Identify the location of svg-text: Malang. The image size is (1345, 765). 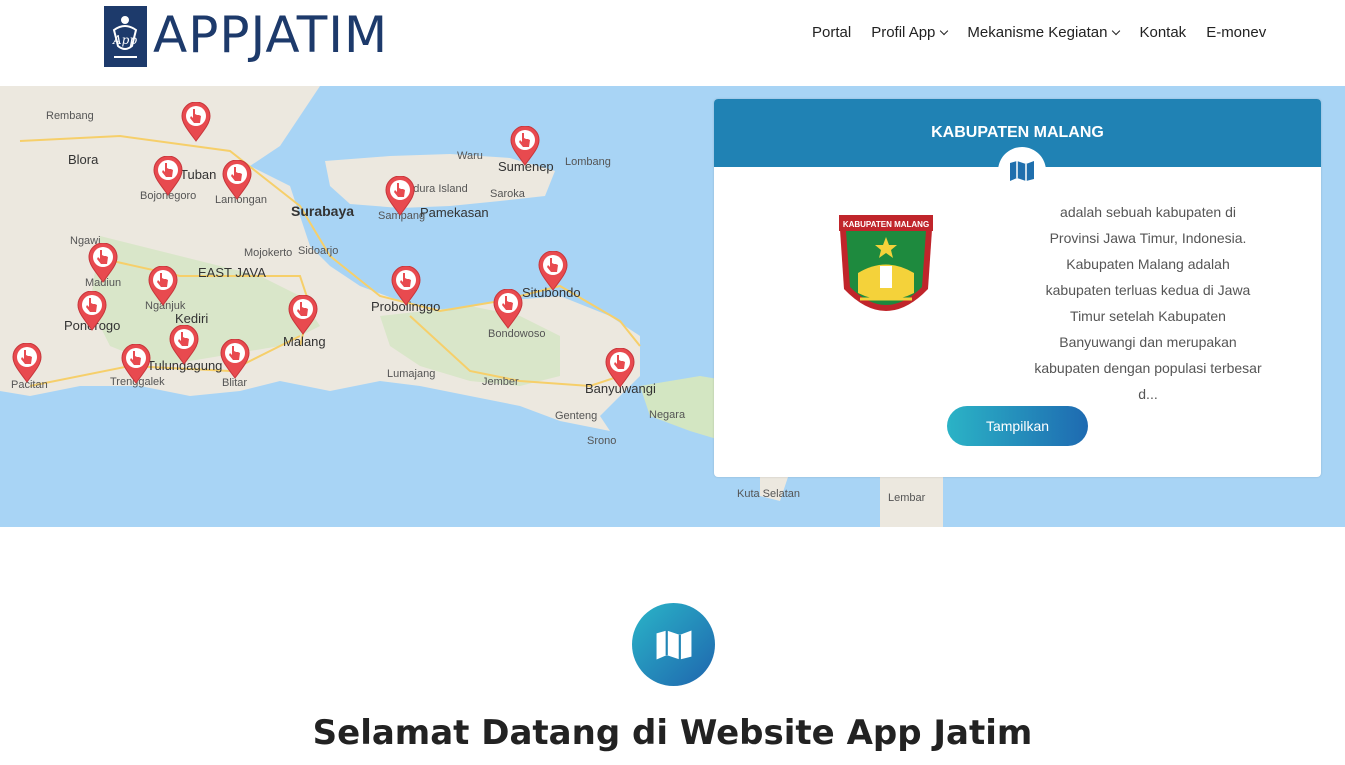
(304, 341).